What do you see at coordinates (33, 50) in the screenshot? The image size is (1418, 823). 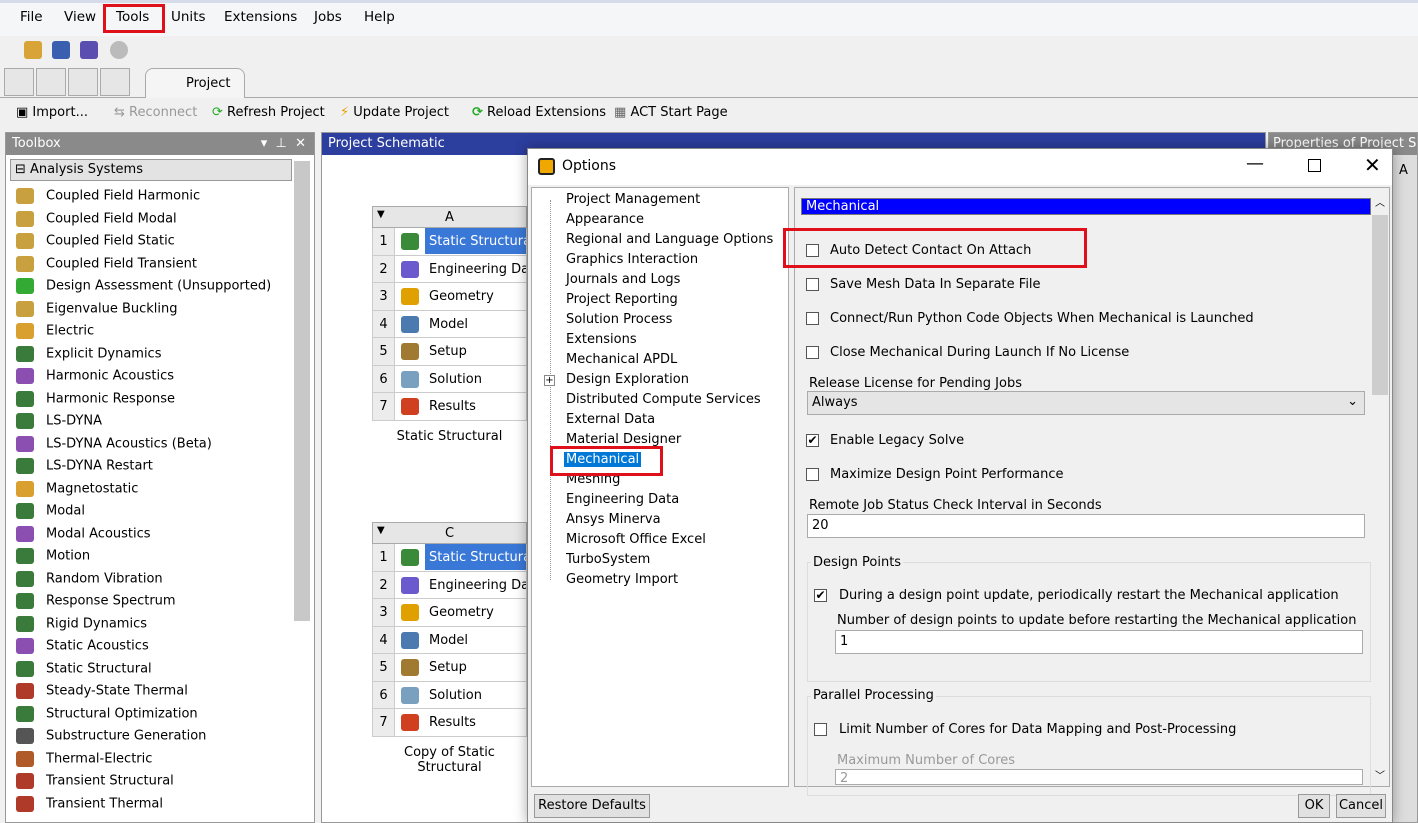 I see `open-web-icon` at bounding box center [33, 50].